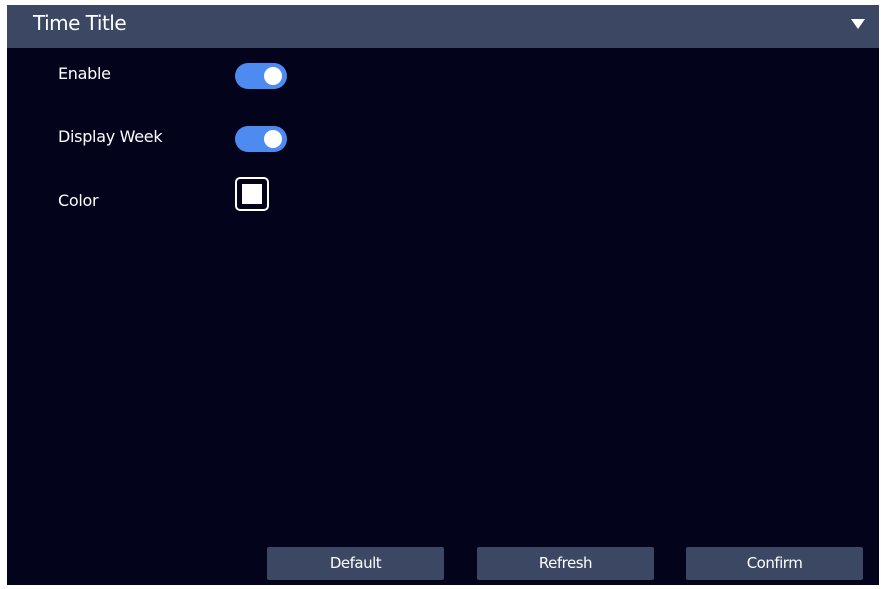  I want to click on color-picker, so click(252, 194).